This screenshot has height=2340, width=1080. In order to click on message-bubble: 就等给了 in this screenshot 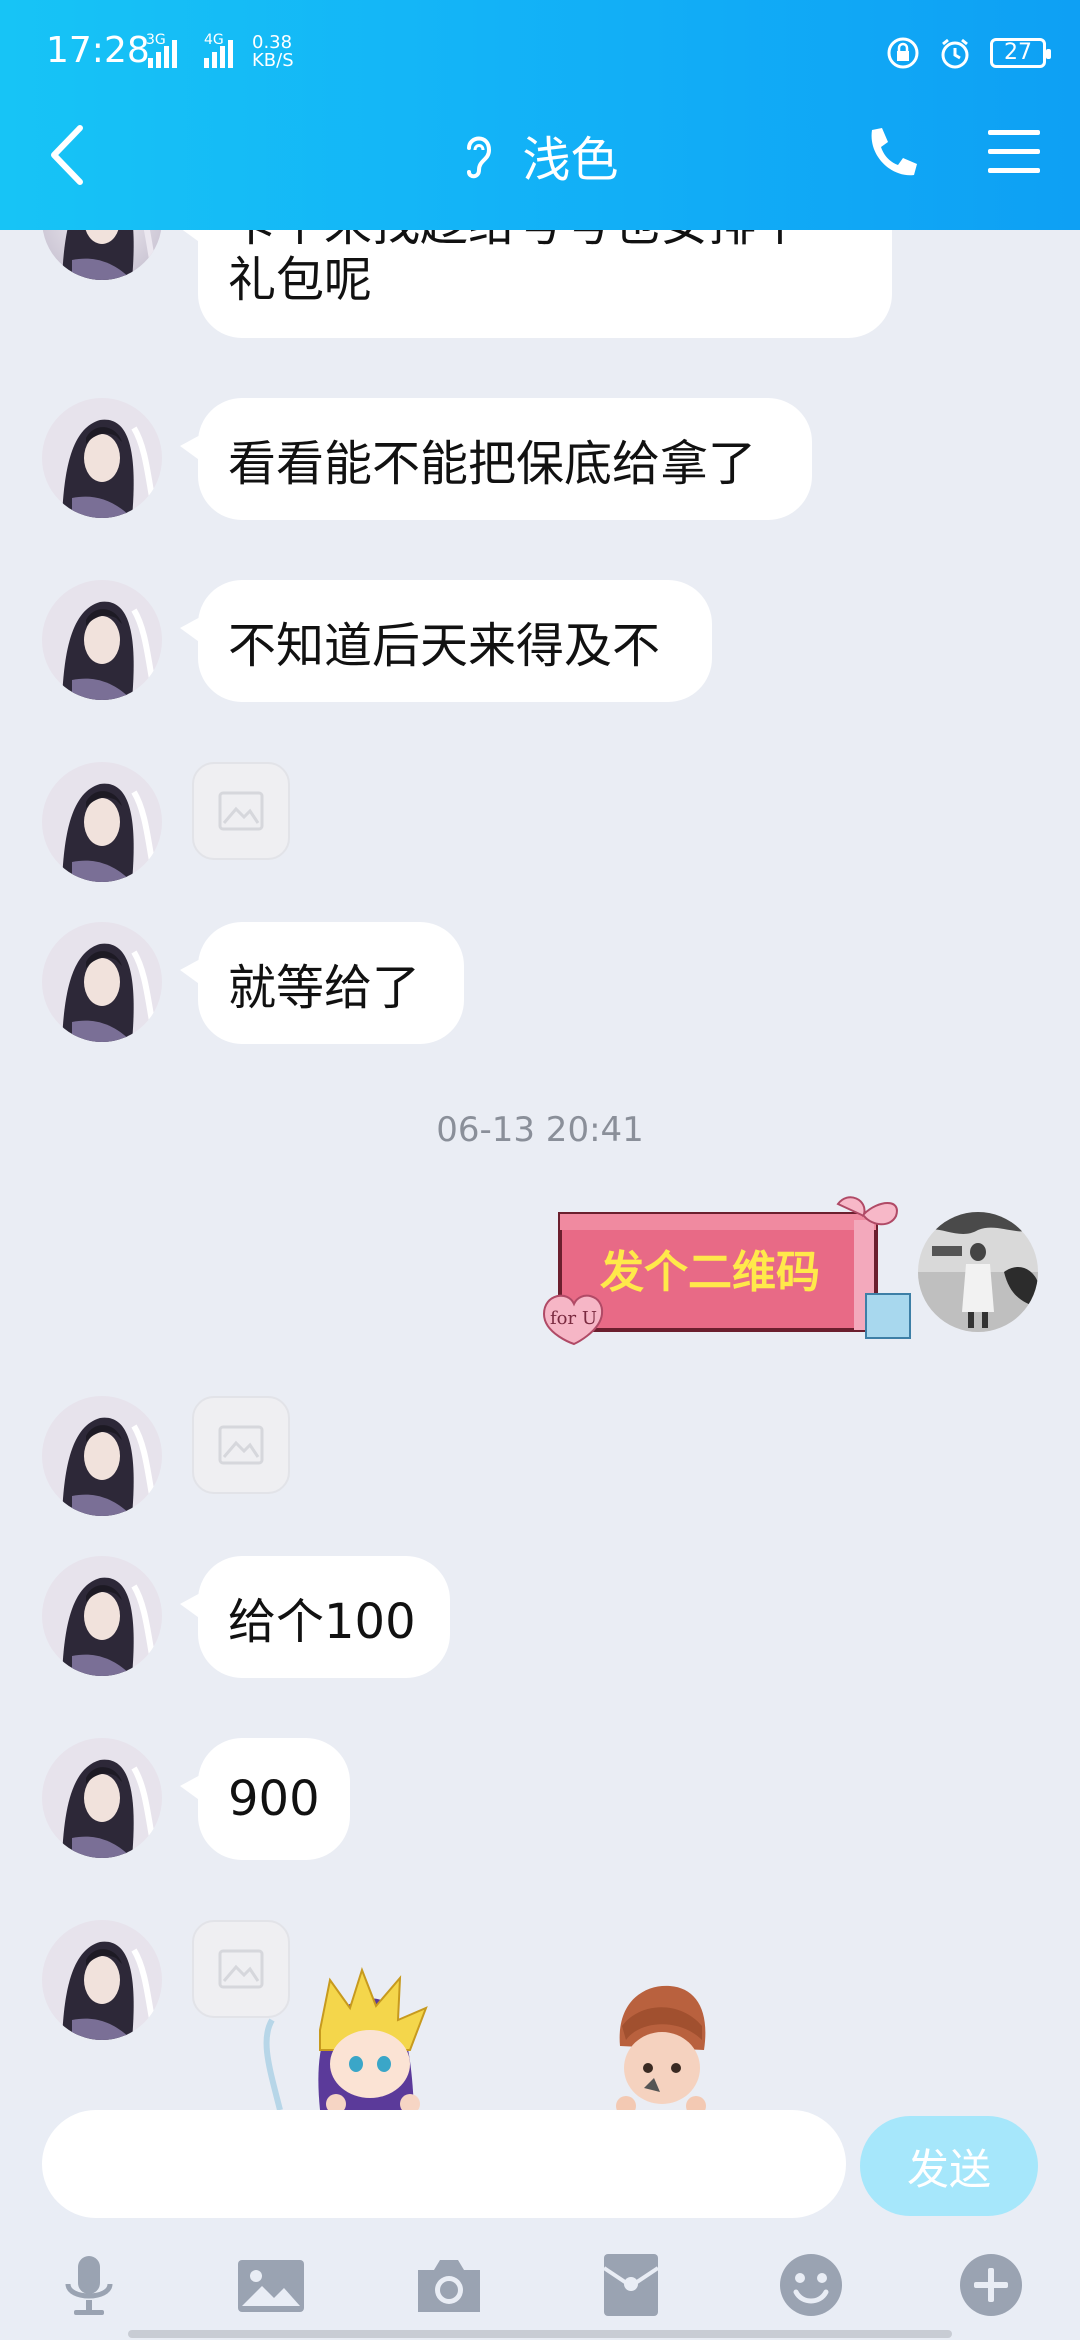, I will do `click(322, 983)`.